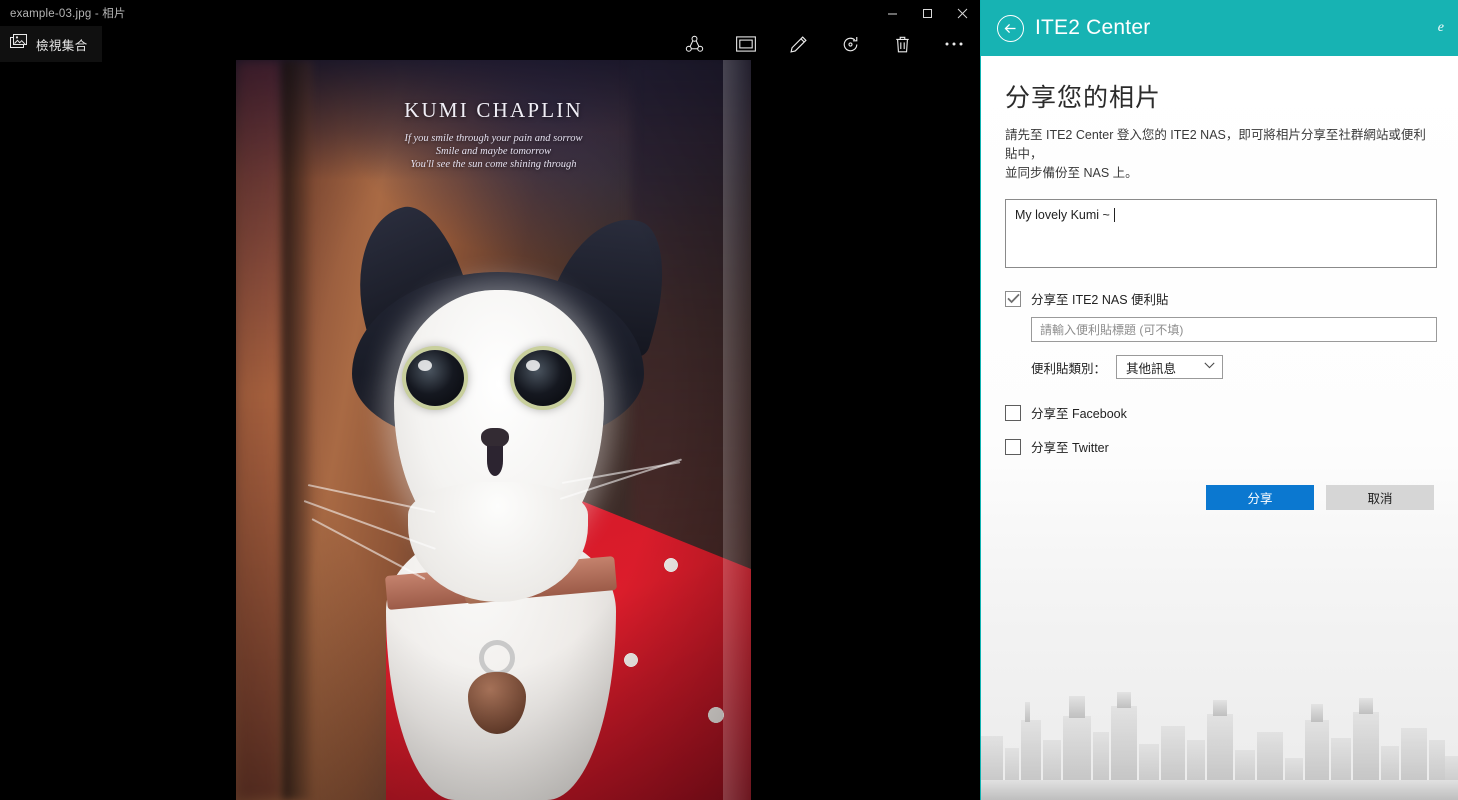 The width and height of the screenshot is (1458, 800). I want to click on minimize-button, so click(892, 13).